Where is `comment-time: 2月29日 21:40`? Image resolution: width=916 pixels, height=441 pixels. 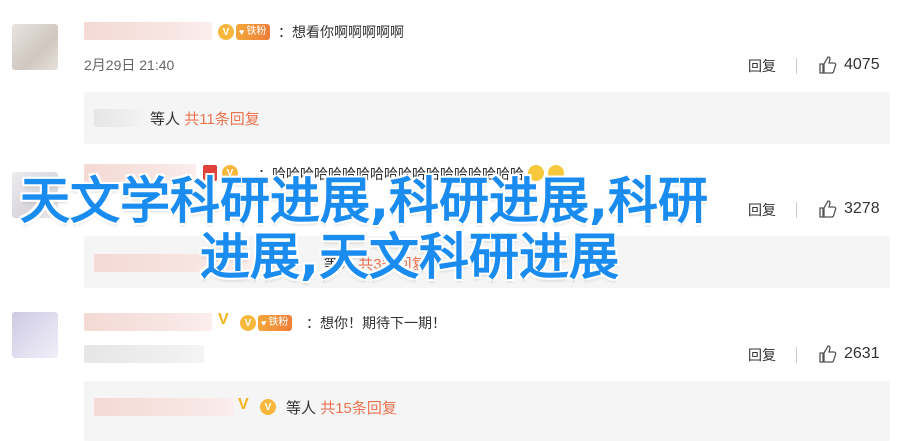
comment-time: 2月29日 21:40 is located at coordinates (129, 65).